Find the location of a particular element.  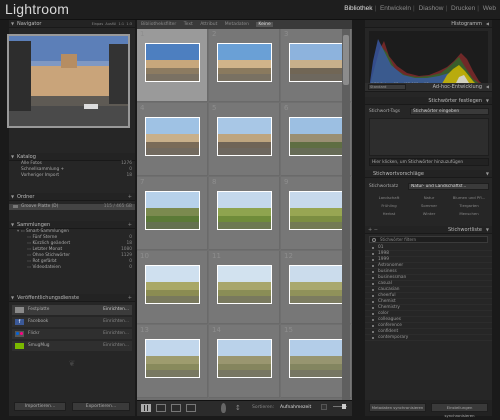

catalog-header: ▼ Katalog is located at coordinates (72, 157).